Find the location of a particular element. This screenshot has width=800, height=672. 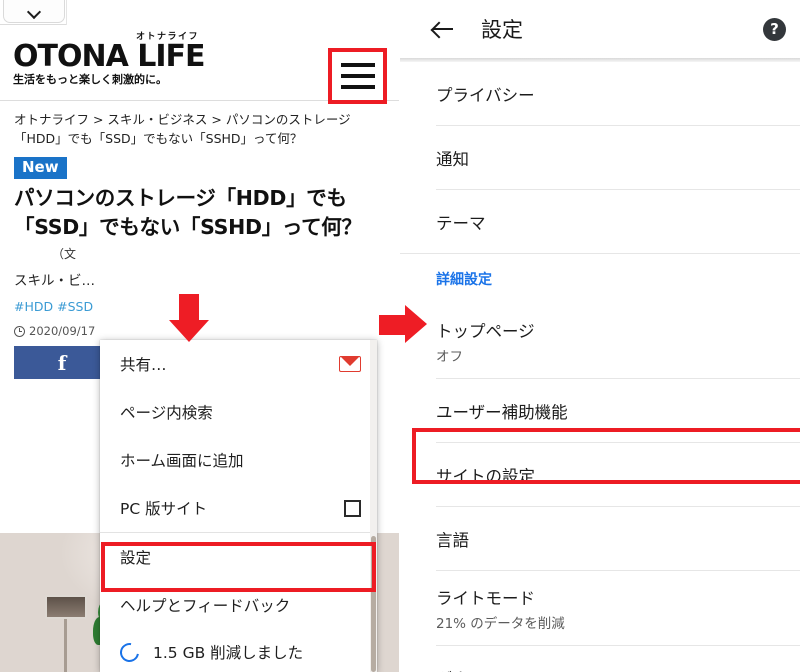

site-header: オトナライフ OTONA LIFE 生活をもっと楽しく刺激的に。 is located at coordinates (199, 64).